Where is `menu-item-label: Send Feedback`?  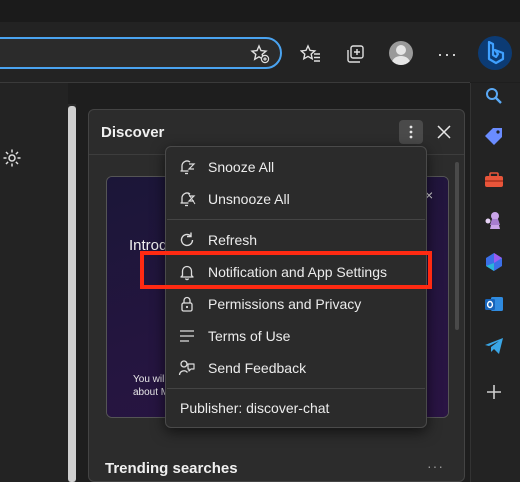
menu-item-label: Send Feedback is located at coordinates (257, 368).